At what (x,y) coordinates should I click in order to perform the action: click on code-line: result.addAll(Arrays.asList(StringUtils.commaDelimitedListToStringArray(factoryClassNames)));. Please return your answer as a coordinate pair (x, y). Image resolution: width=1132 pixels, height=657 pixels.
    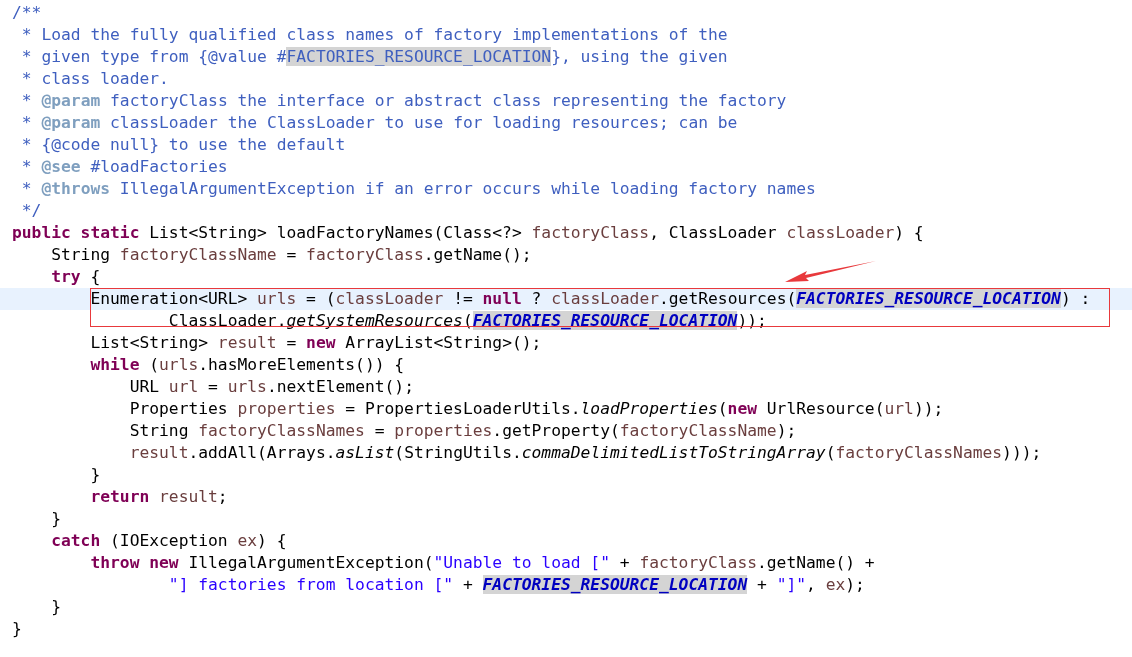
    Looking at the image, I should click on (585, 453).